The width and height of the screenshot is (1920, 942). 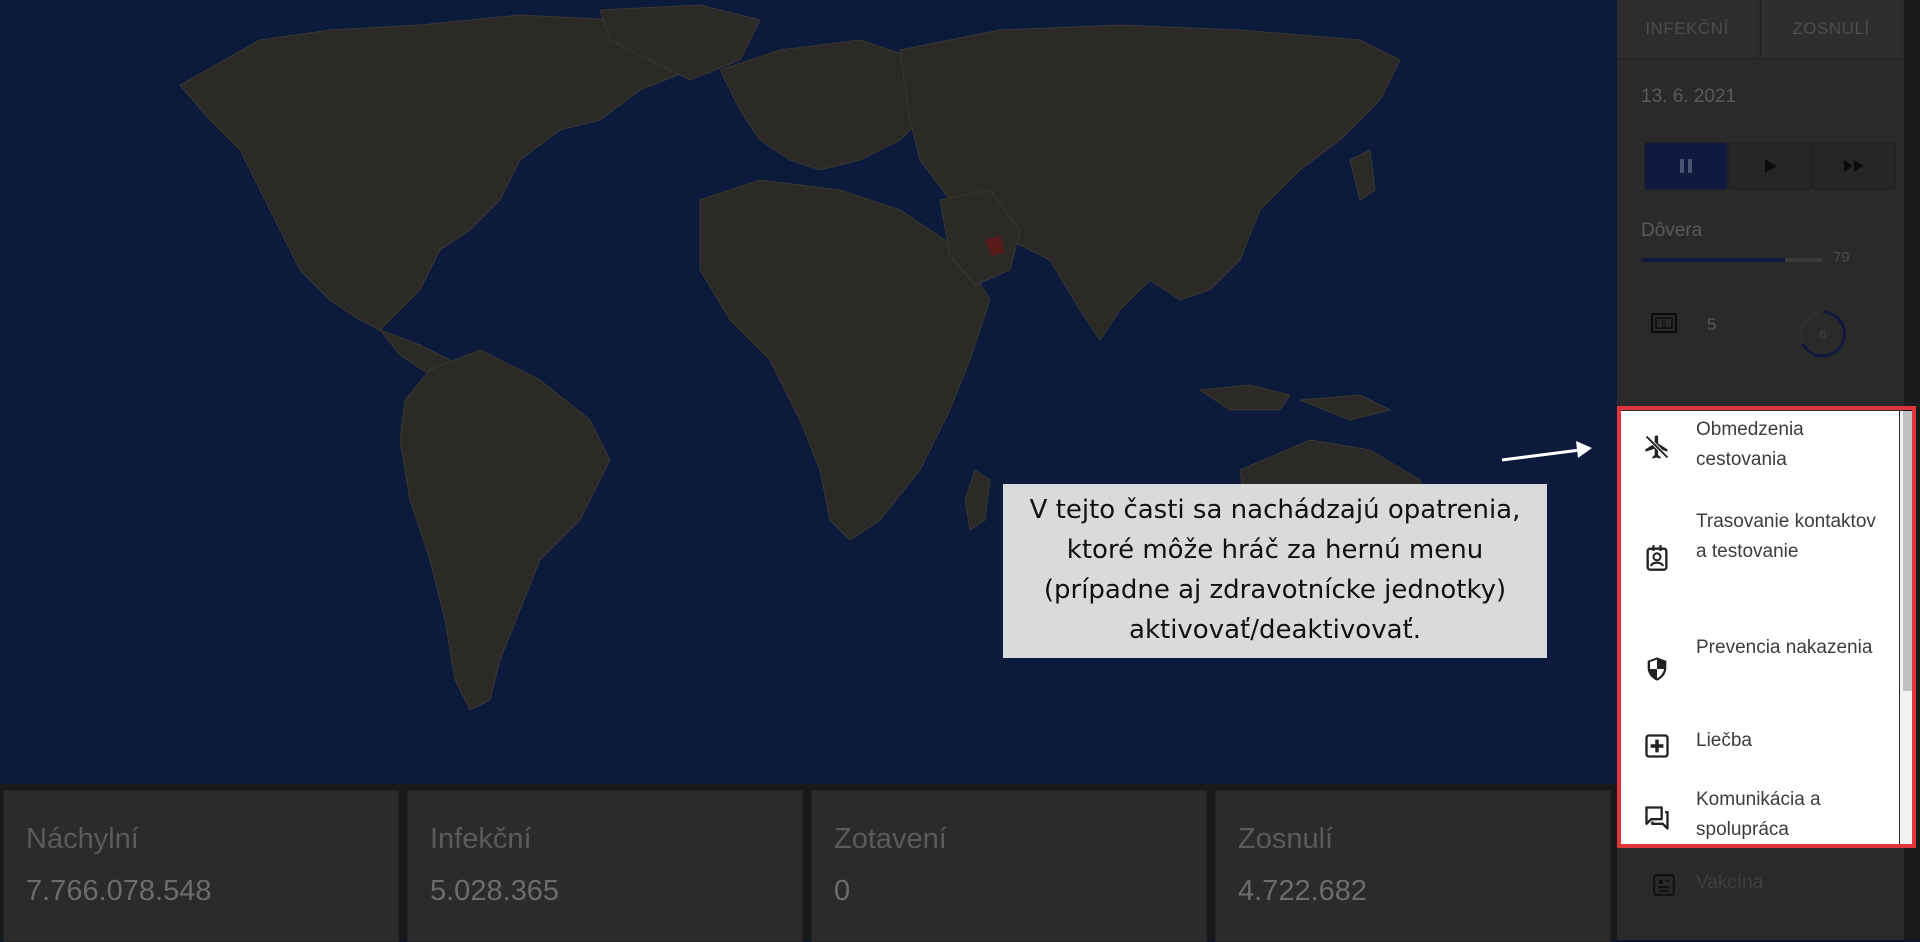 What do you see at coordinates (1689, 96) in the screenshot?
I see `current-date: 13. 6. 2021` at bounding box center [1689, 96].